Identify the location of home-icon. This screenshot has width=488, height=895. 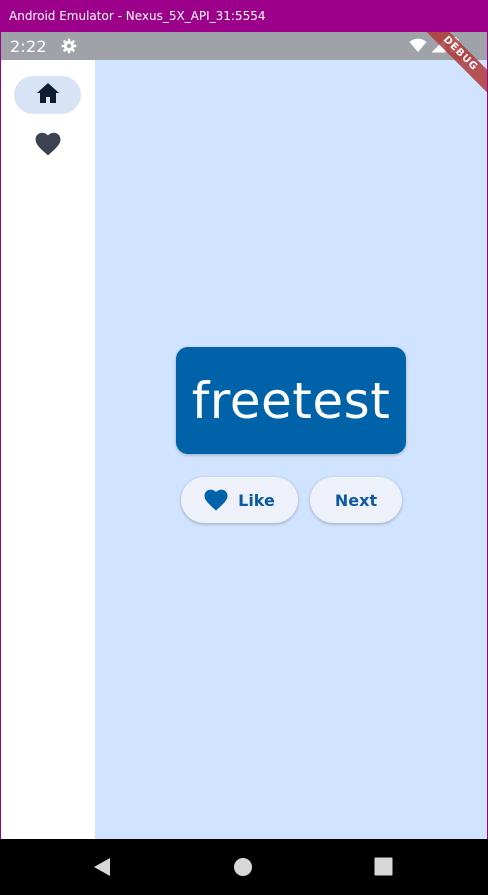
(48, 95).